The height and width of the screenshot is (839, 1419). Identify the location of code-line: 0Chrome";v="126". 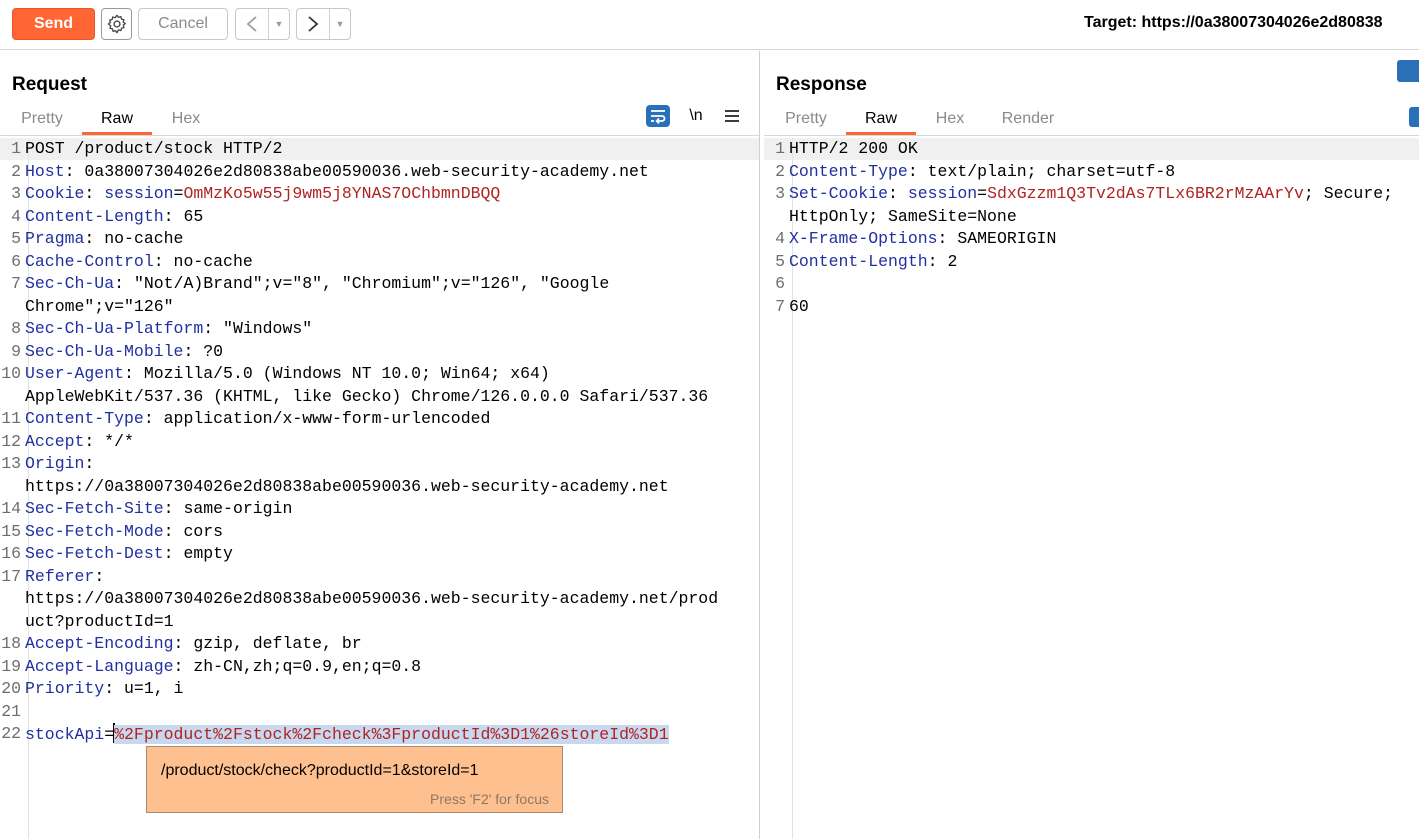
(379, 307).